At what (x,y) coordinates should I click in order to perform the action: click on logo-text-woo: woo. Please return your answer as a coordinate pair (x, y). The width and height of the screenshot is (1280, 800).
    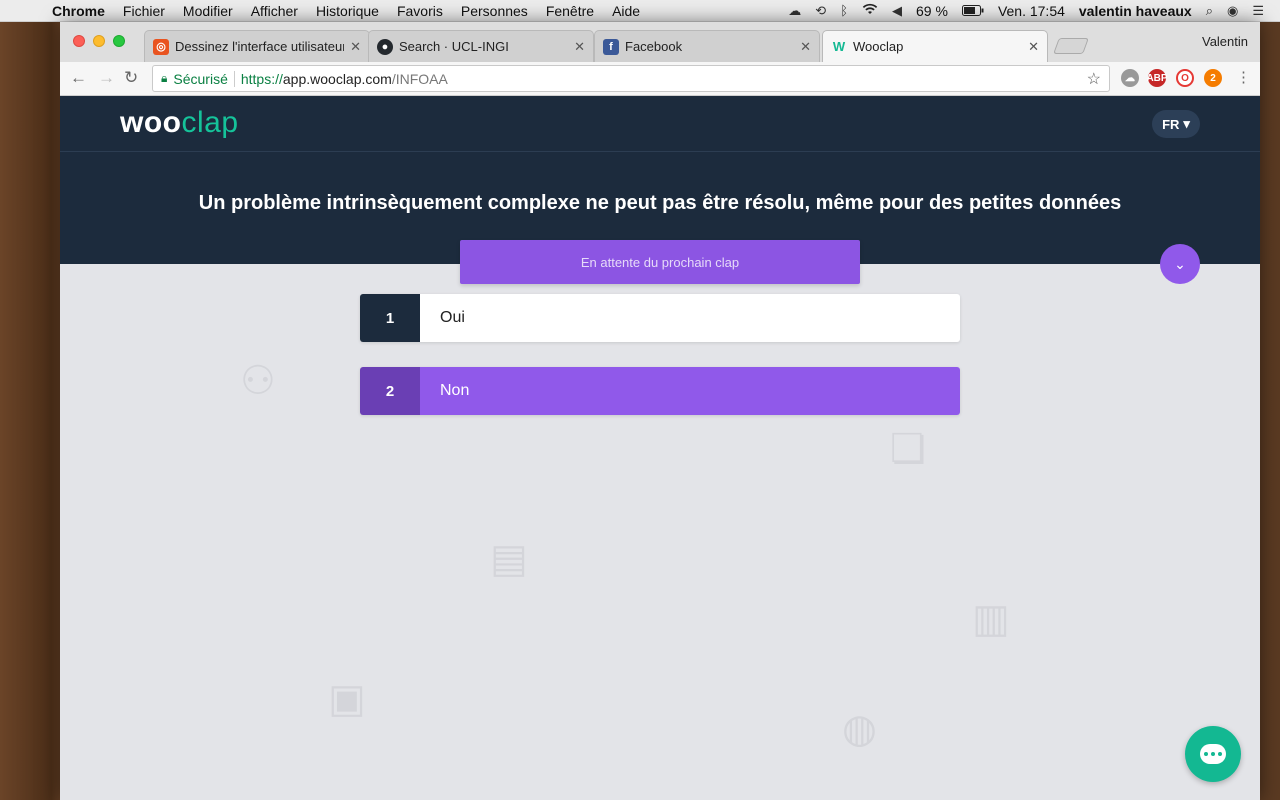
    Looking at the image, I should click on (151, 122).